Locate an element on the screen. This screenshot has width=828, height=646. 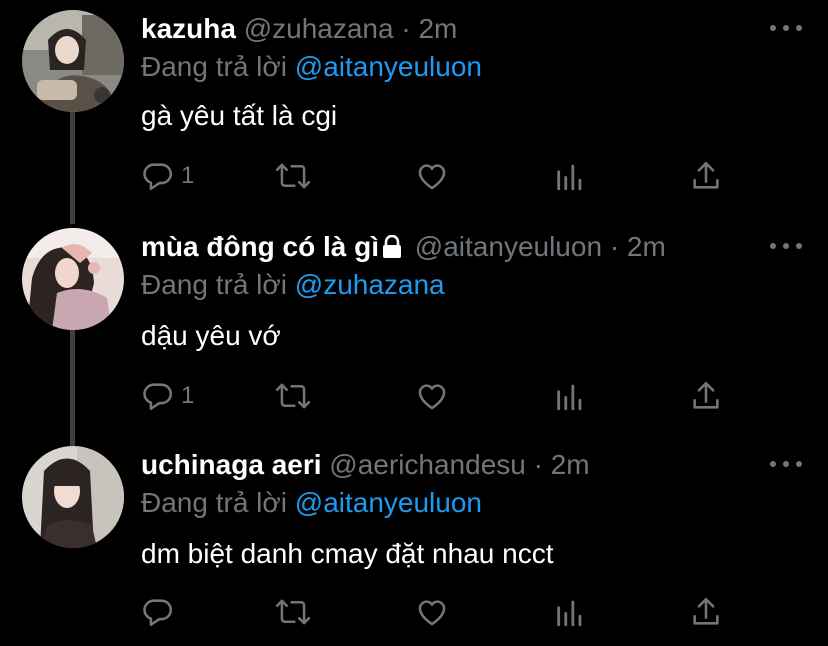
display-name: kazuha is located at coordinates (188, 28).